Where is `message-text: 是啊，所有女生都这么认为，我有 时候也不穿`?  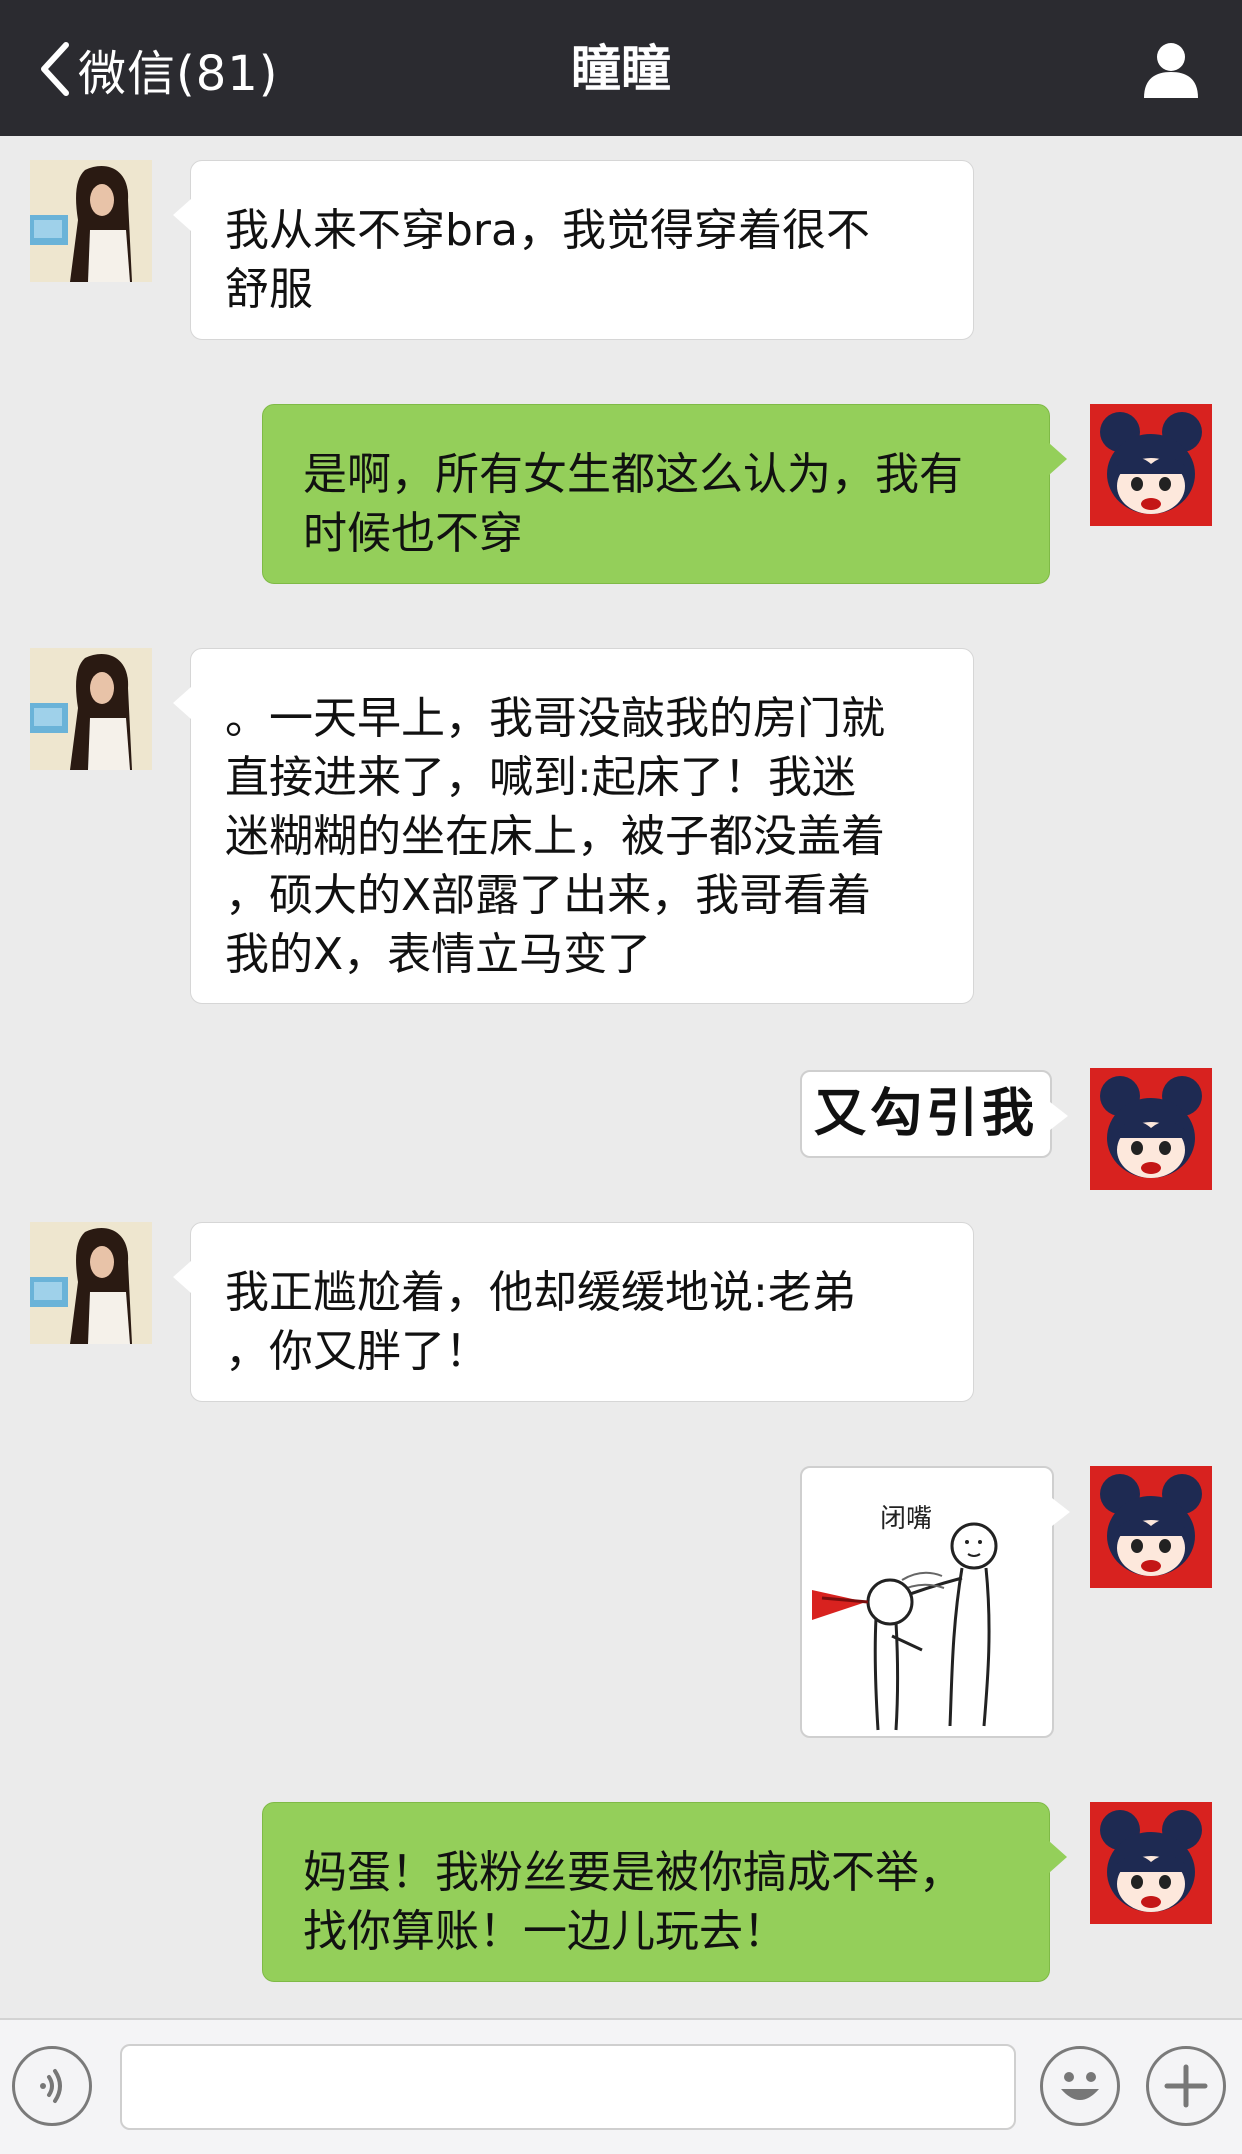 message-text: 是啊，所有女生都这么认为，我有 时候也不穿 is located at coordinates (633, 504).